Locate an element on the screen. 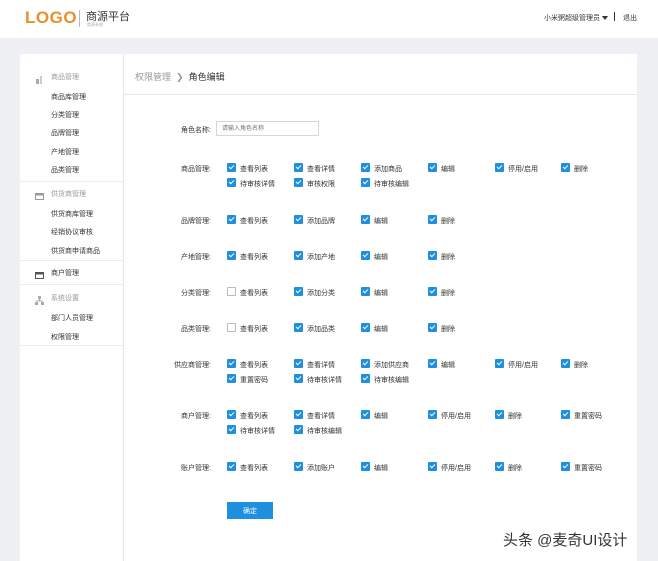 The height and width of the screenshot is (561, 658). logo-divider is located at coordinates (79, 18).